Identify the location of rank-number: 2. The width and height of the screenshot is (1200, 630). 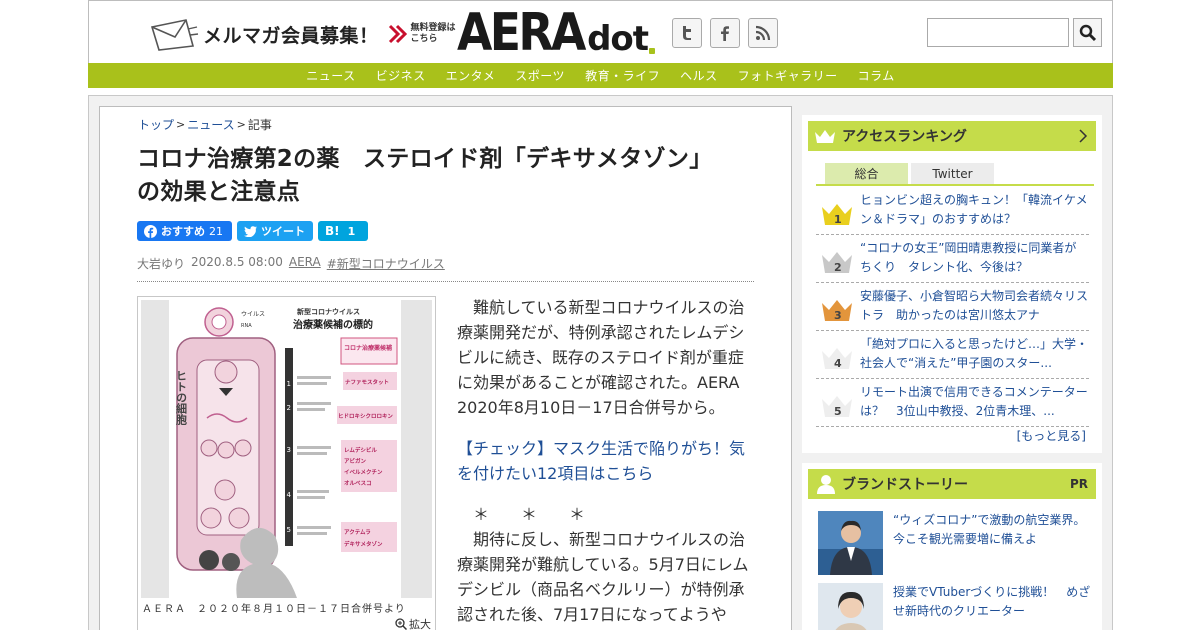
(838, 267).